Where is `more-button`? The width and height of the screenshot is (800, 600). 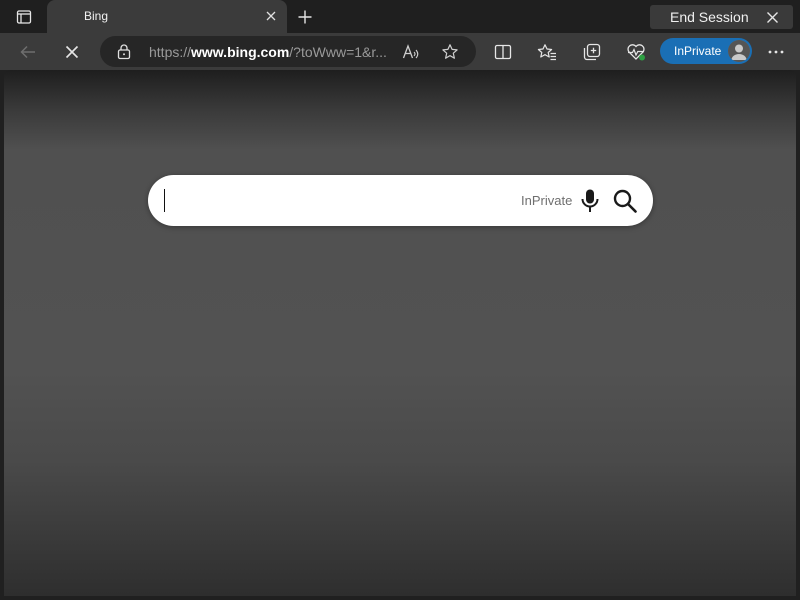
more-button is located at coordinates (776, 52).